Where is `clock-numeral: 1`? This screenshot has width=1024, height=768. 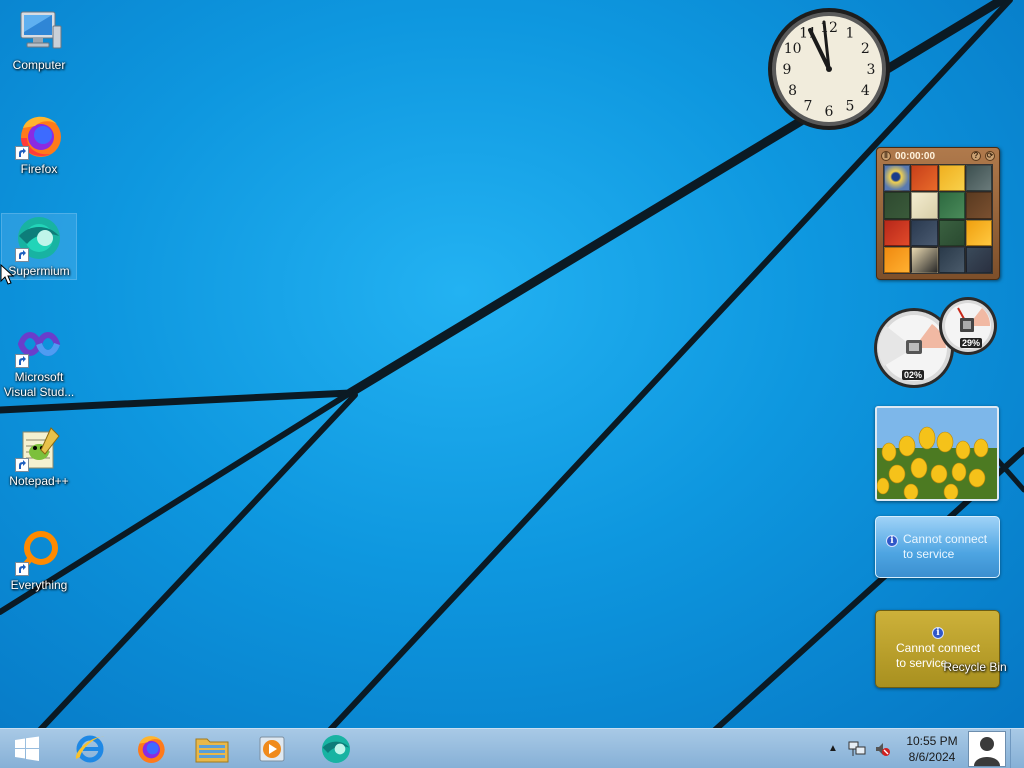
clock-numeral: 1 is located at coordinates (850, 34).